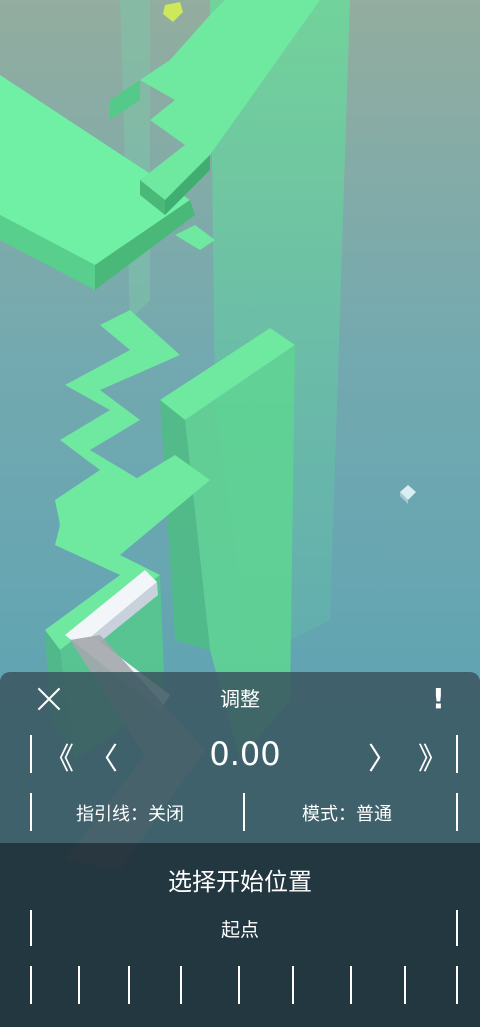 The width and height of the screenshot is (480, 1027). I want to click on guide-line-toggle: 指引线：关闭, so click(130, 813).